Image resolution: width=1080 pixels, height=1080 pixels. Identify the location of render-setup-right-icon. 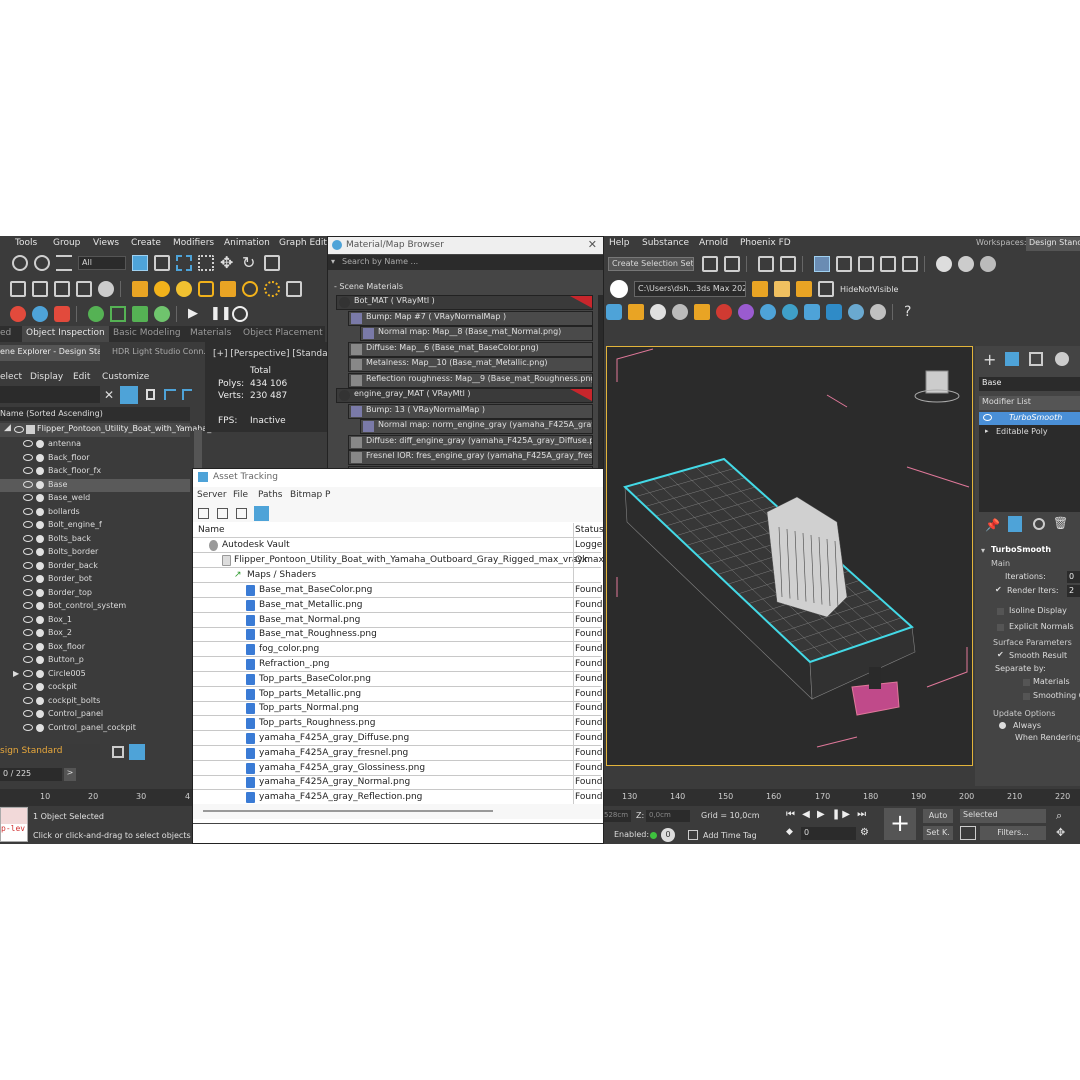
(910, 264).